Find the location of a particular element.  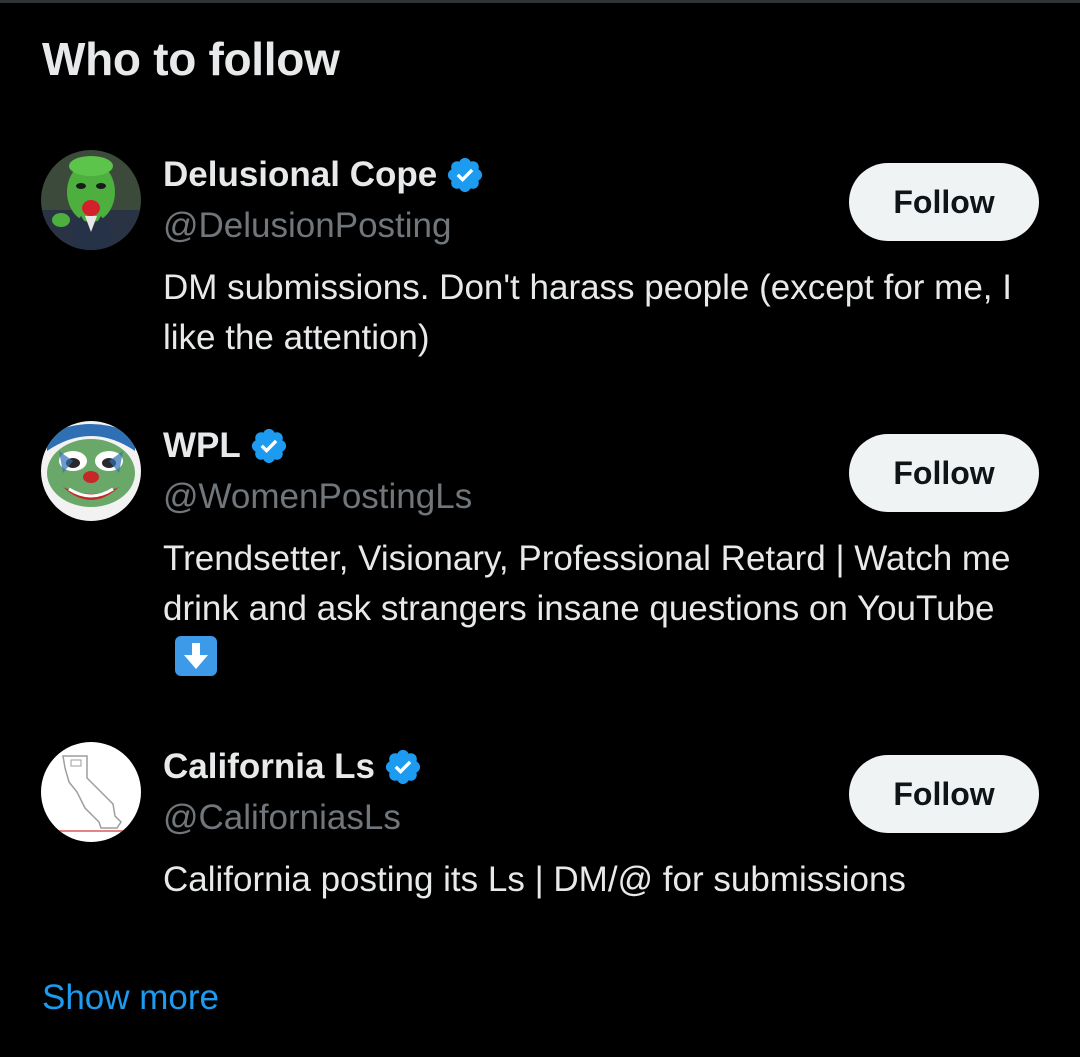

account-name: California Ls is located at coordinates (269, 767).